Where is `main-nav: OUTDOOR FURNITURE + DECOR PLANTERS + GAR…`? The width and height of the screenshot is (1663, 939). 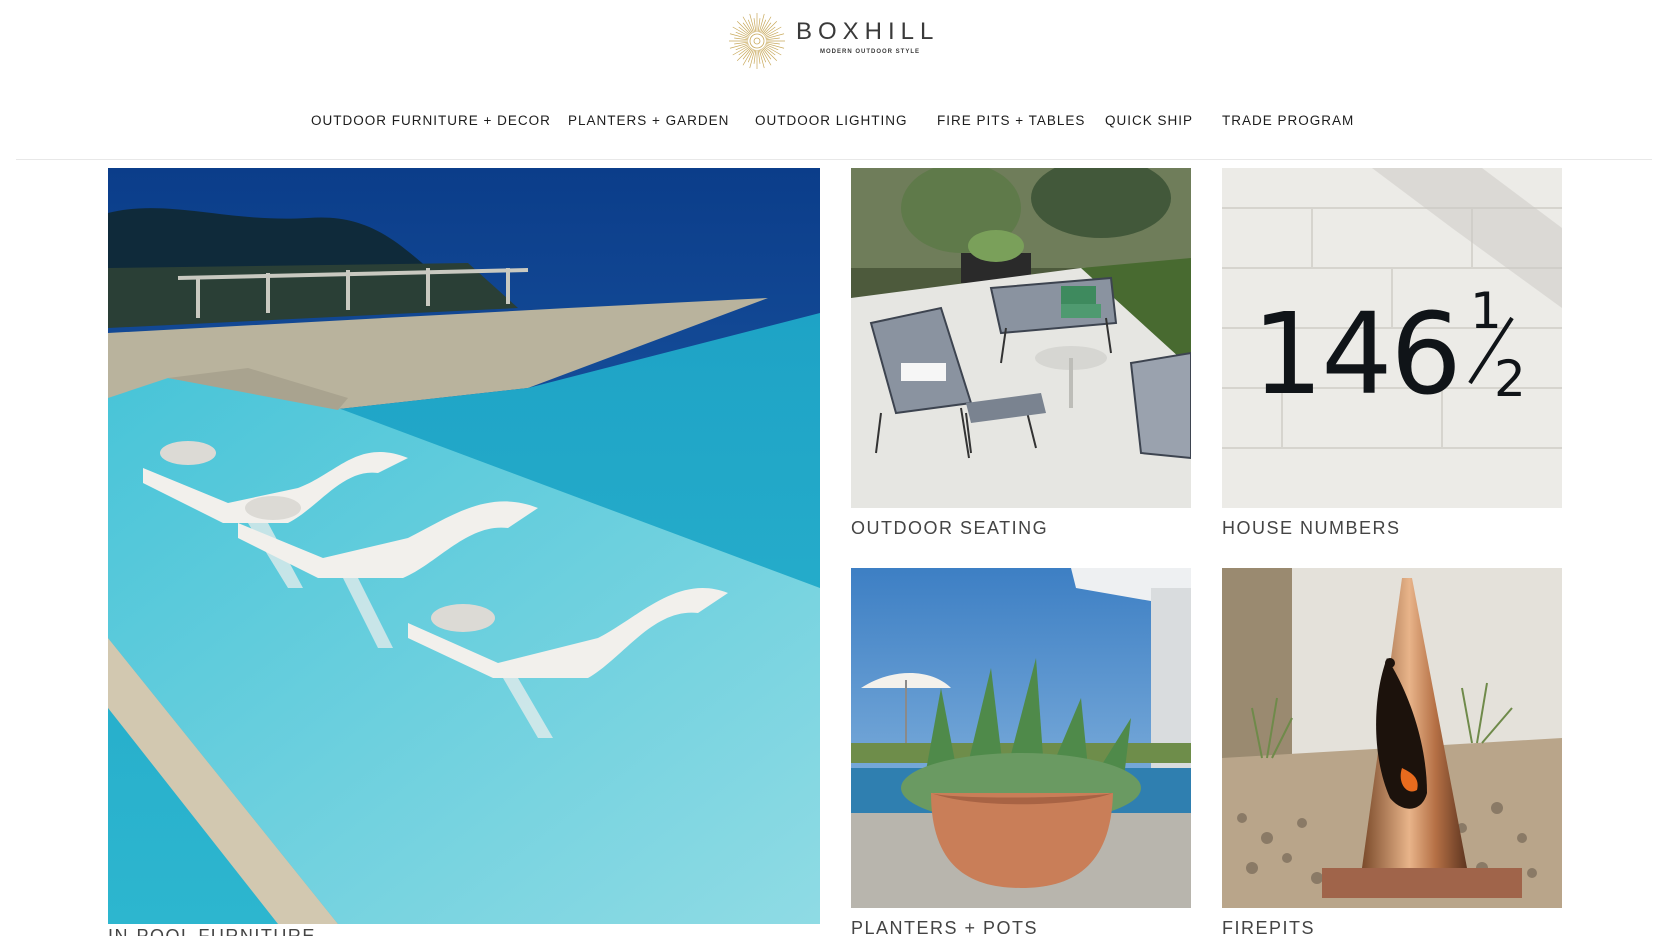
main-nav: OUTDOOR FURNITURE + DECOR PLANTERS + GAR… is located at coordinates (831, 123).